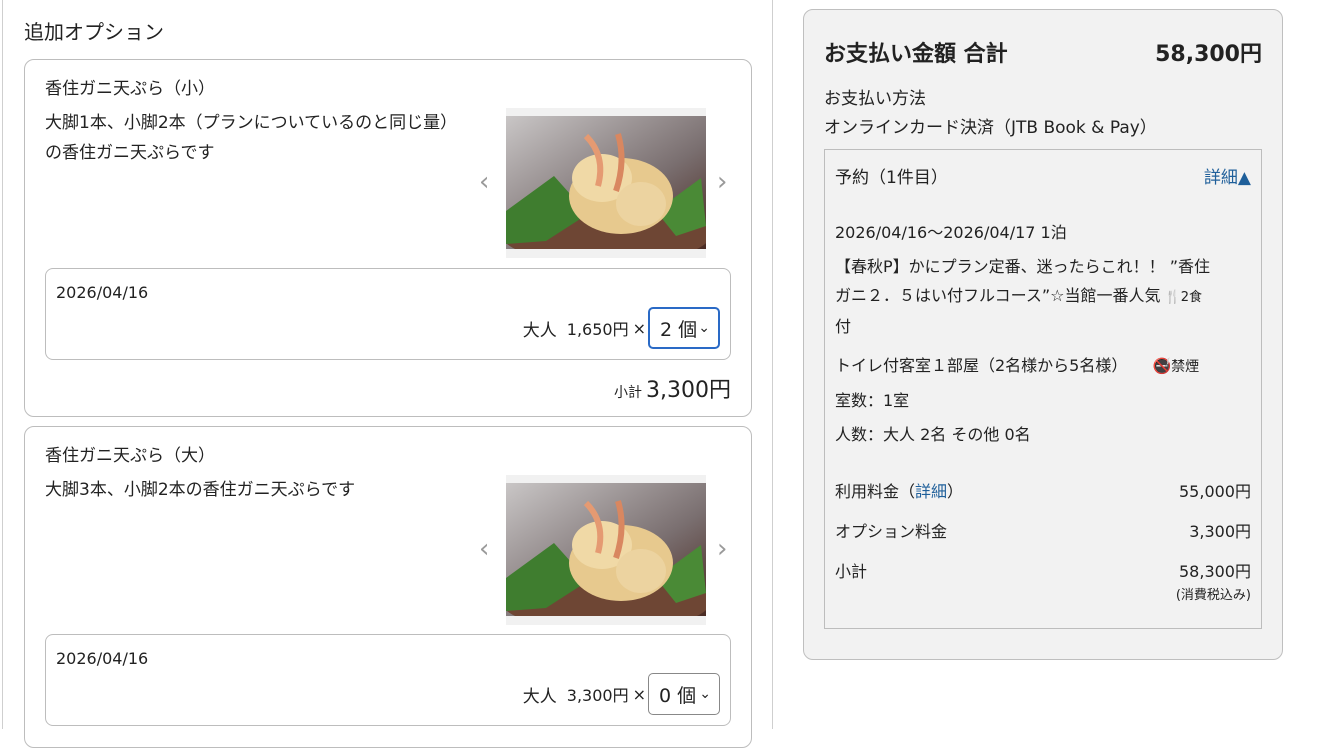 The image size is (1328, 748). What do you see at coordinates (951, 232) in the screenshot?
I see `reservation-dates: 2026/04/16～2026/04/17 1泊` at bounding box center [951, 232].